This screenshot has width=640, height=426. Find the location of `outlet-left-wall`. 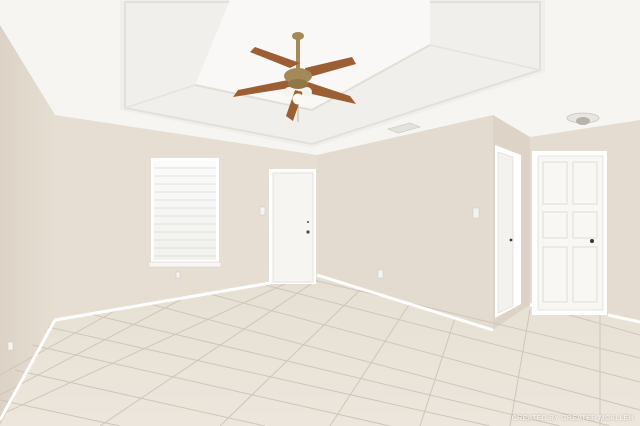

outlet-left-wall is located at coordinates (10, 346).